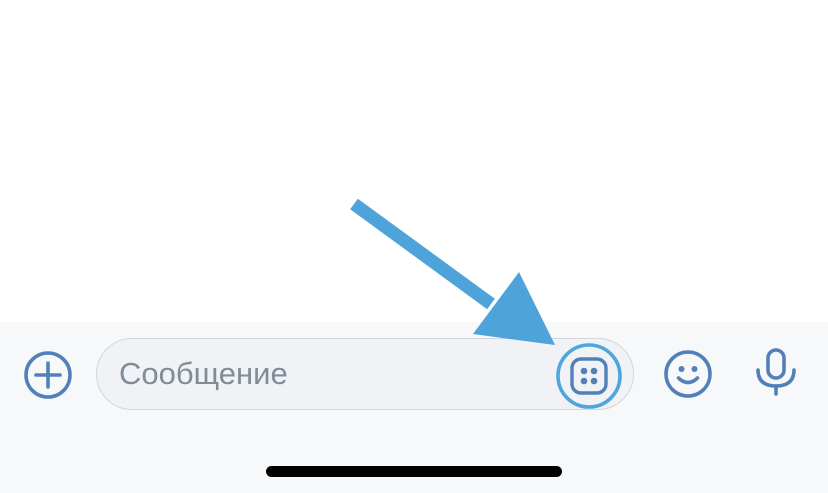  What do you see at coordinates (414, 471) in the screenshot?
I see `home-indicator` at bounding box center [414, 471].